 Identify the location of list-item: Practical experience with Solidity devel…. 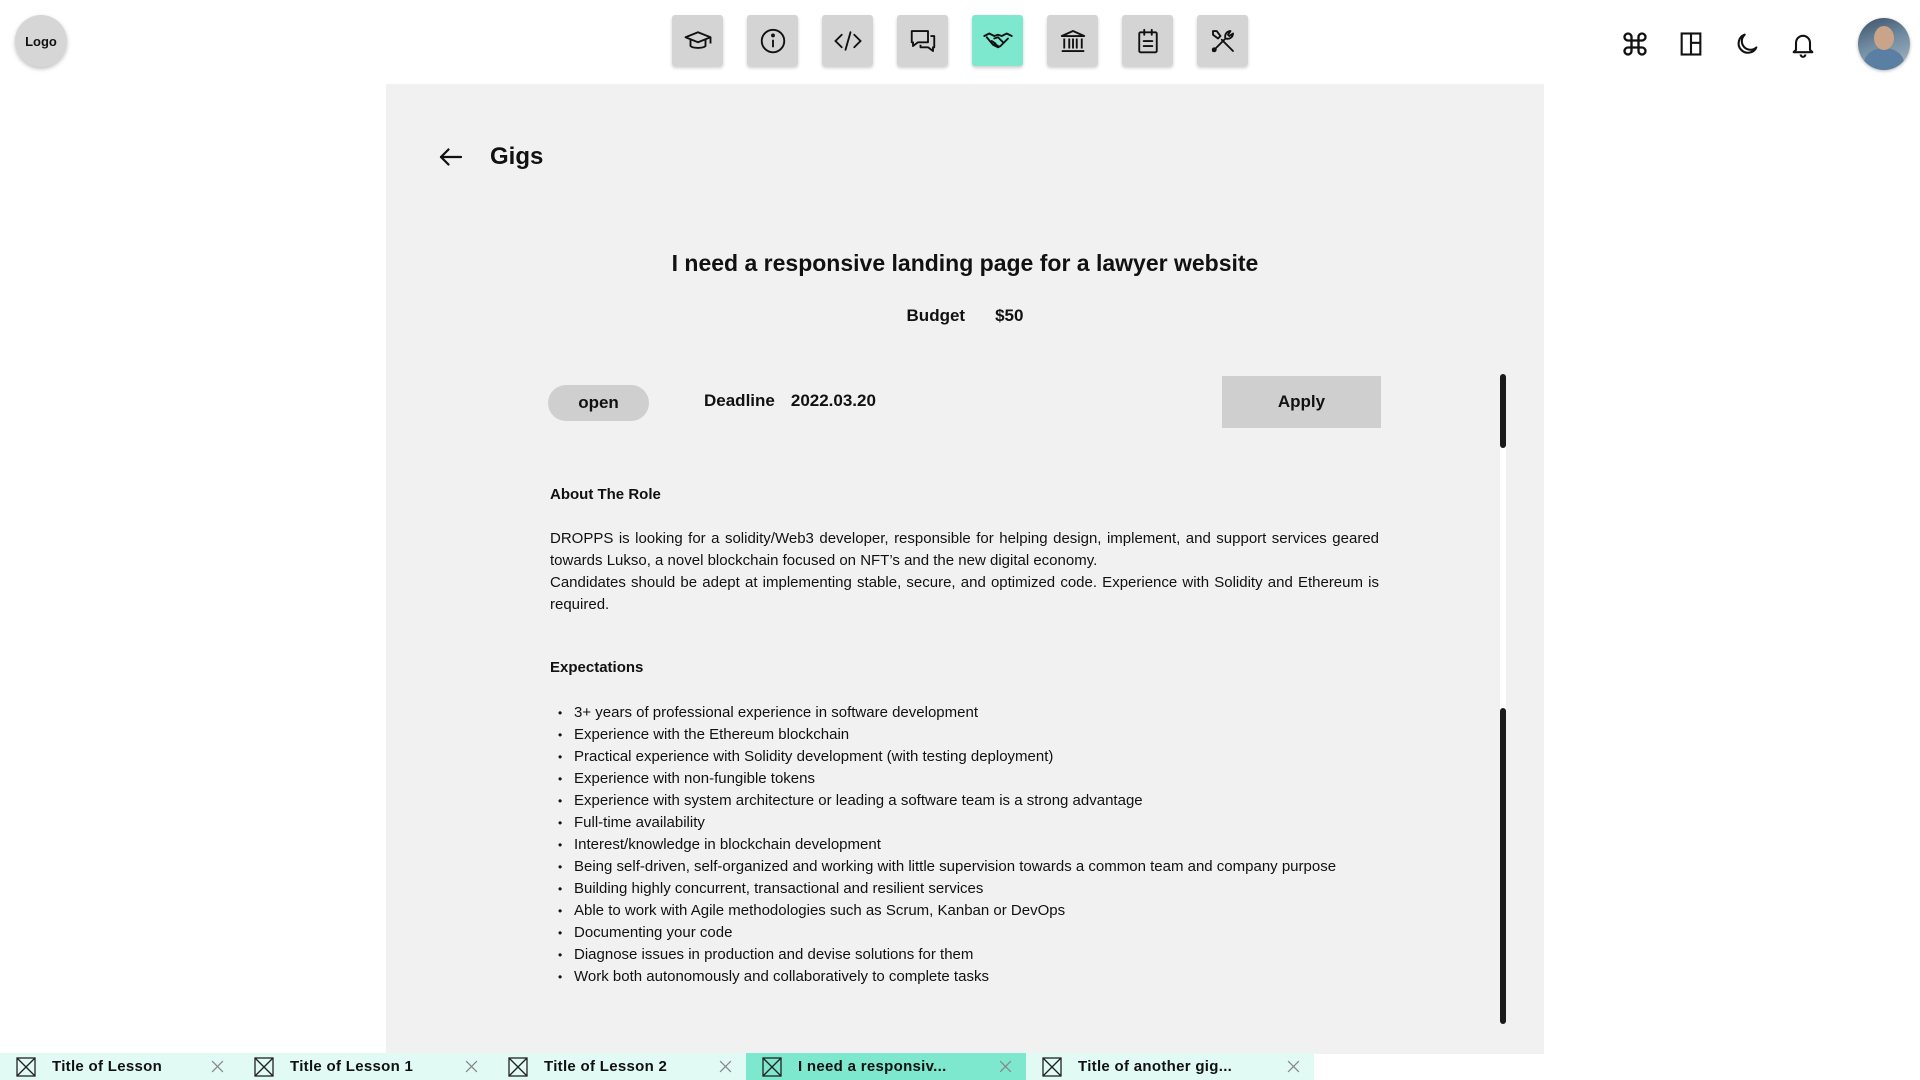
(964, 757).